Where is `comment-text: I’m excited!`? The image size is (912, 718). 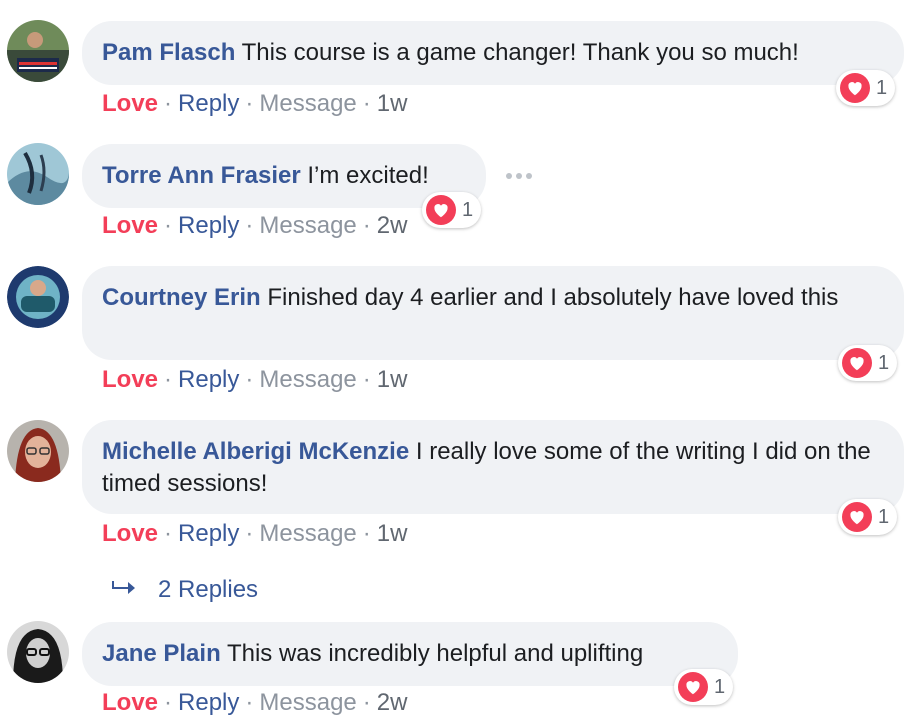
comment-text: I’m excited! is located at coordinates (368, 175).